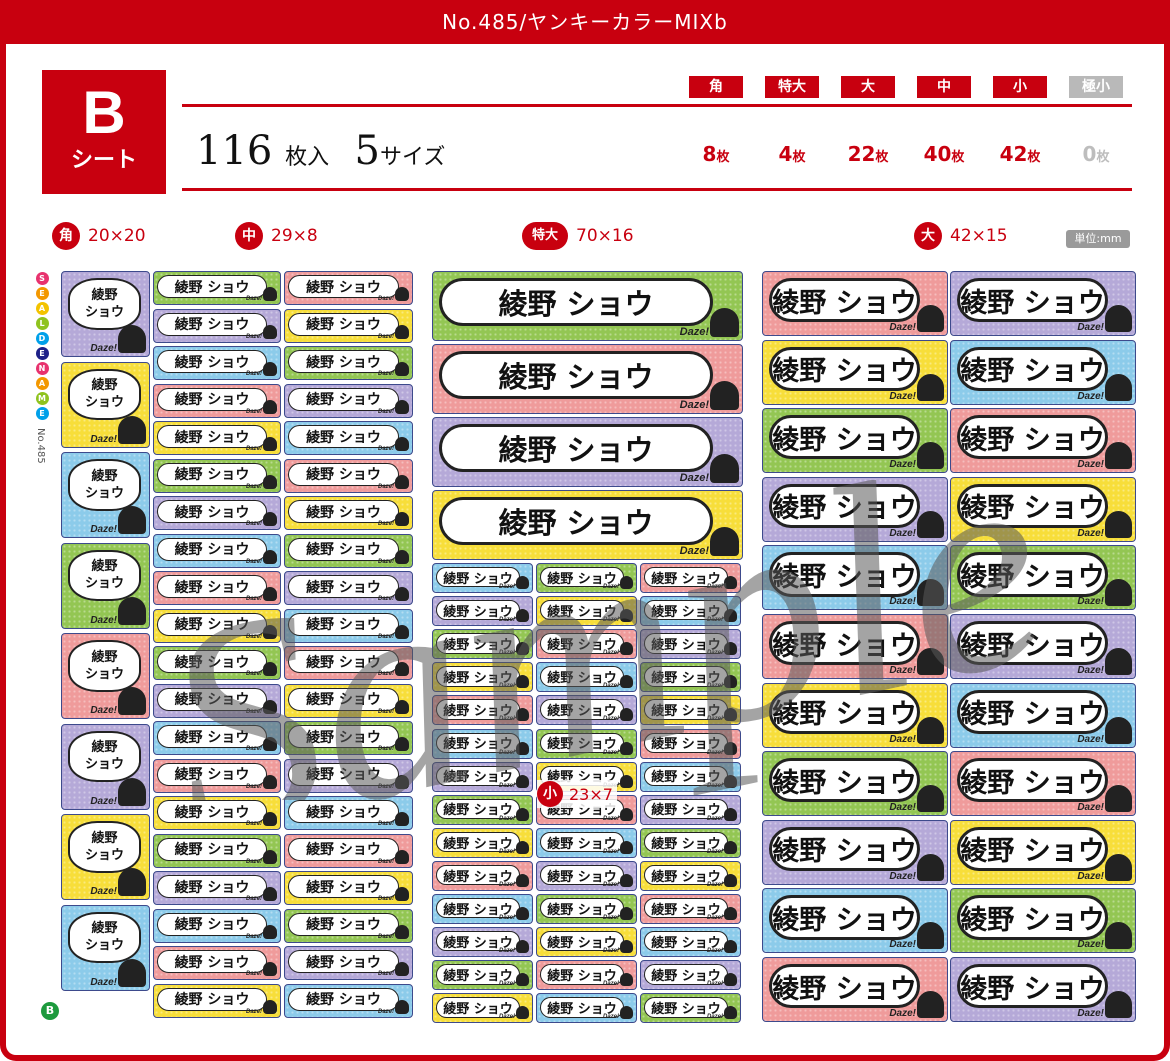 Image resolution: width=1170 pixels, height=1061 pixels. Describe the element at coordinates (792, 121) in the screenshot. I see `size-column: 特大 4枚` at that location.